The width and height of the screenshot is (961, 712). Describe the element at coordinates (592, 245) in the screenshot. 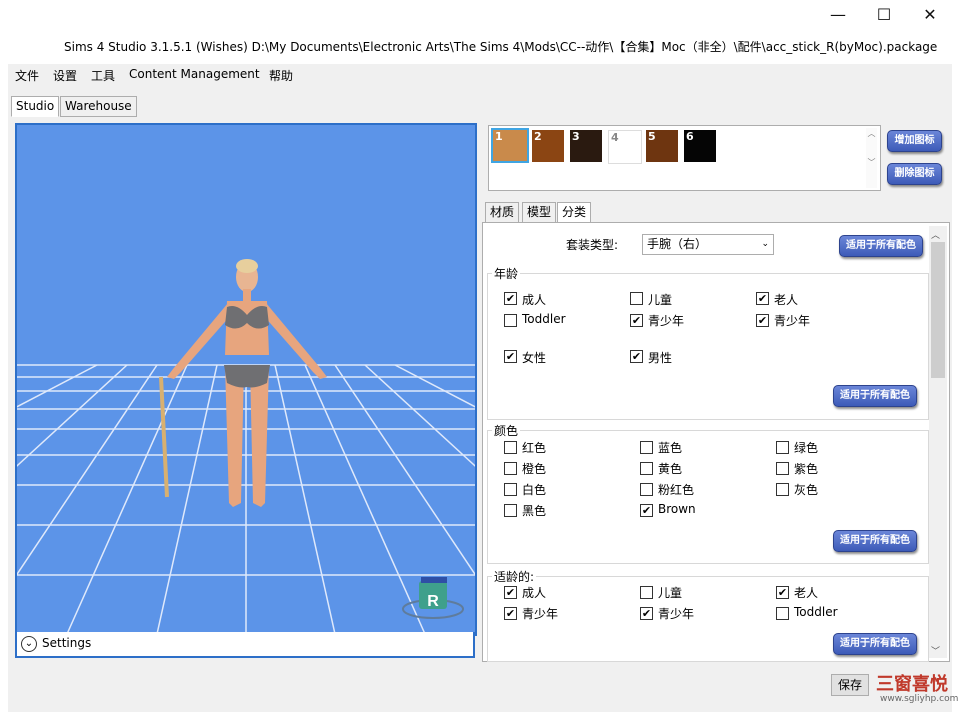

I see `outfit-type-label: 套装类型:` at that location.